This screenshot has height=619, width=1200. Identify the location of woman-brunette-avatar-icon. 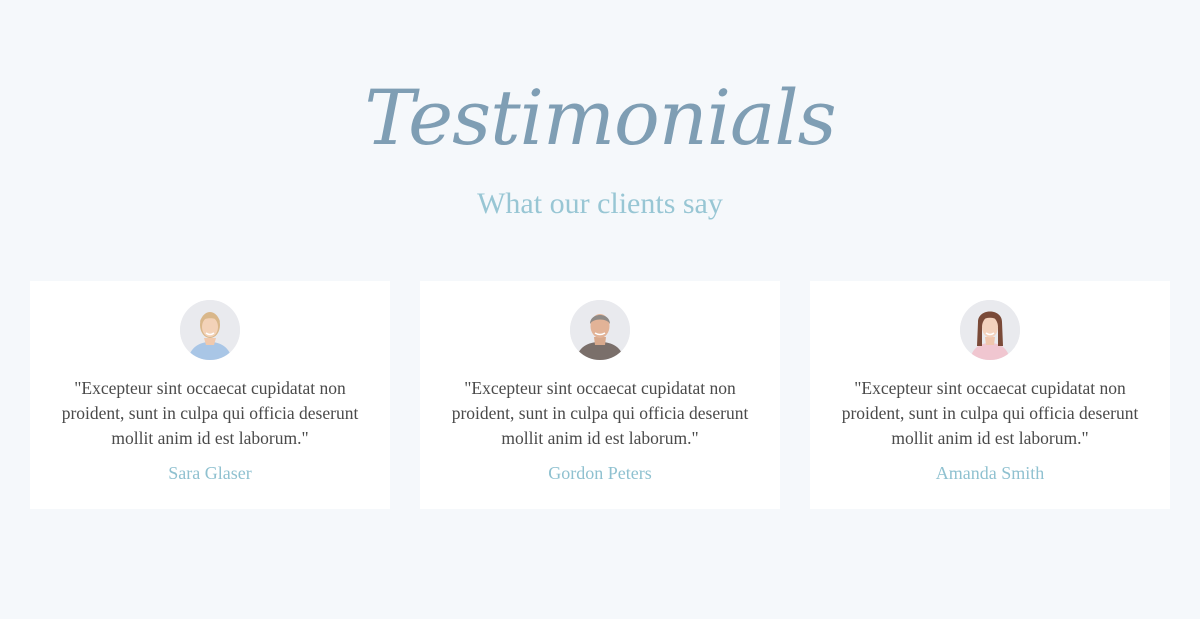
(990, 330).